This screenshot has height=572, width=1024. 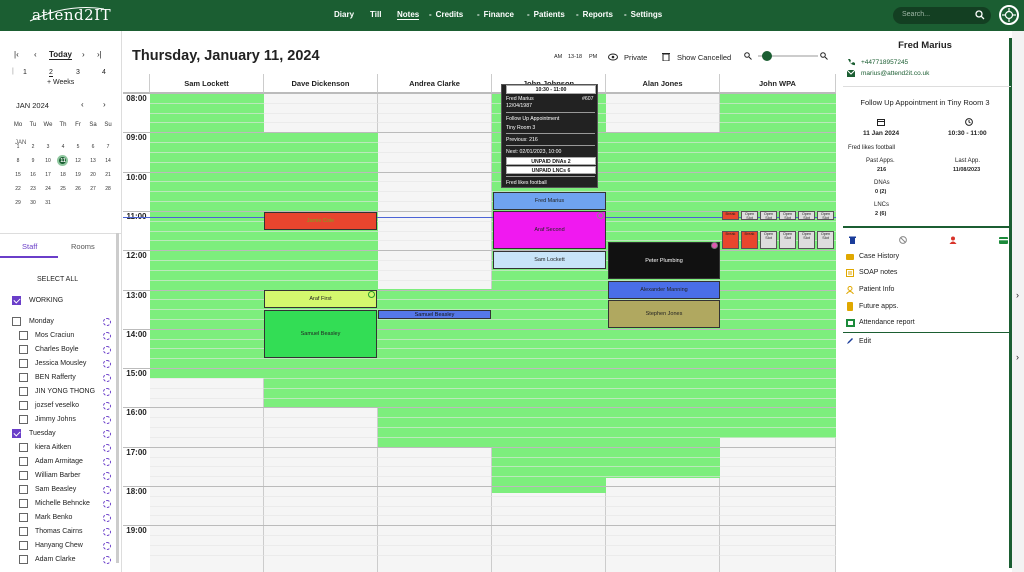 I want to click on calendar-day: 26, so click(x=78, y=189).